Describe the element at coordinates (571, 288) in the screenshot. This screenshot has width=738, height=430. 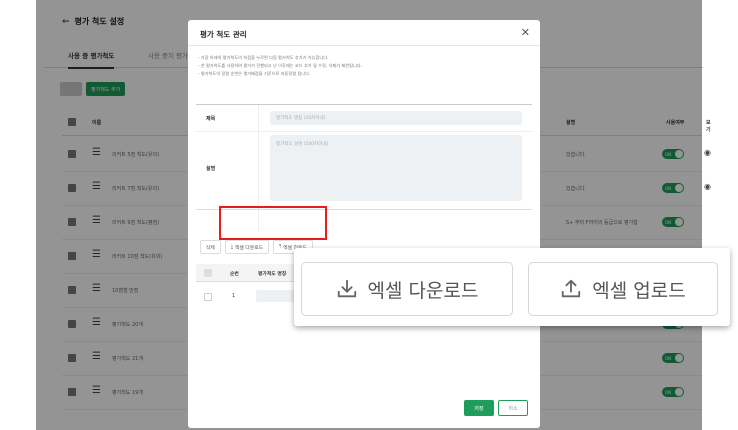
I see `upload-icon` at that location.